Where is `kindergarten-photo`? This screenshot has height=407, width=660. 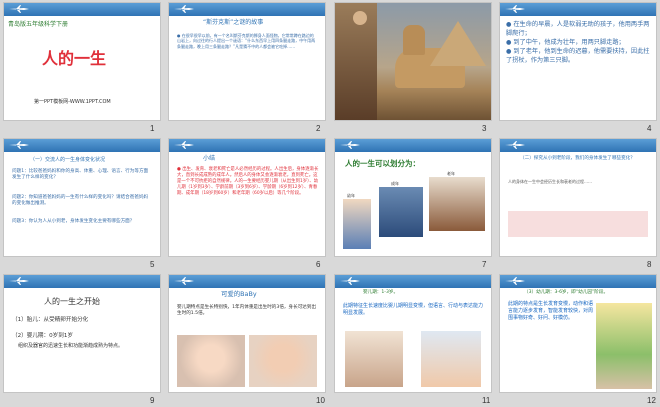 kindergarten-photo is located at coordinates (624, 346).